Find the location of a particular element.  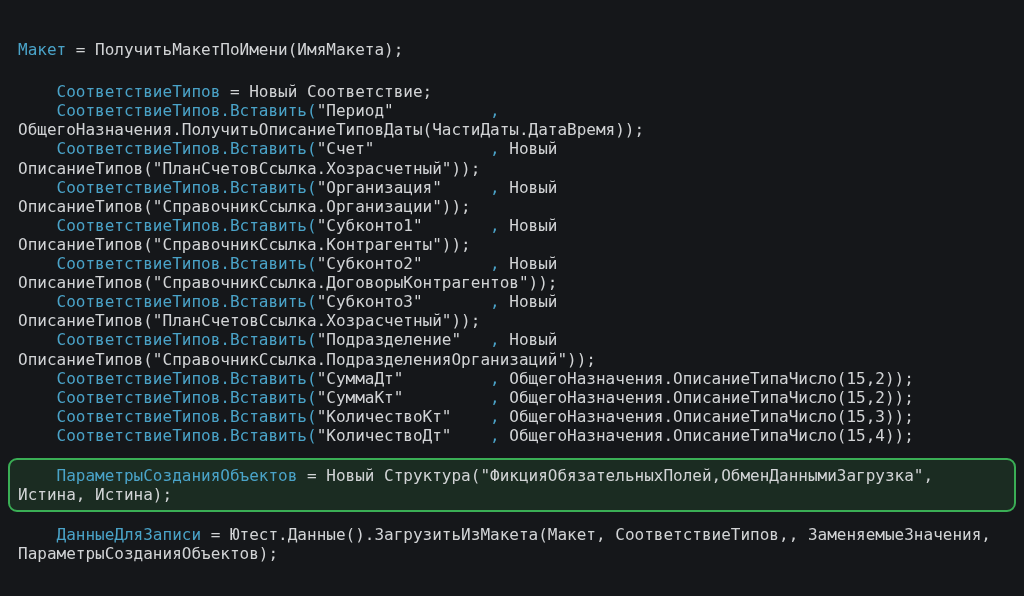

code-line: СоответствиеТипов.Вставить("КоличествоКт" , ОбщегоНазначения.ОписаниеТипаЧисло(15,3)); is located at coordinates (485, 416).